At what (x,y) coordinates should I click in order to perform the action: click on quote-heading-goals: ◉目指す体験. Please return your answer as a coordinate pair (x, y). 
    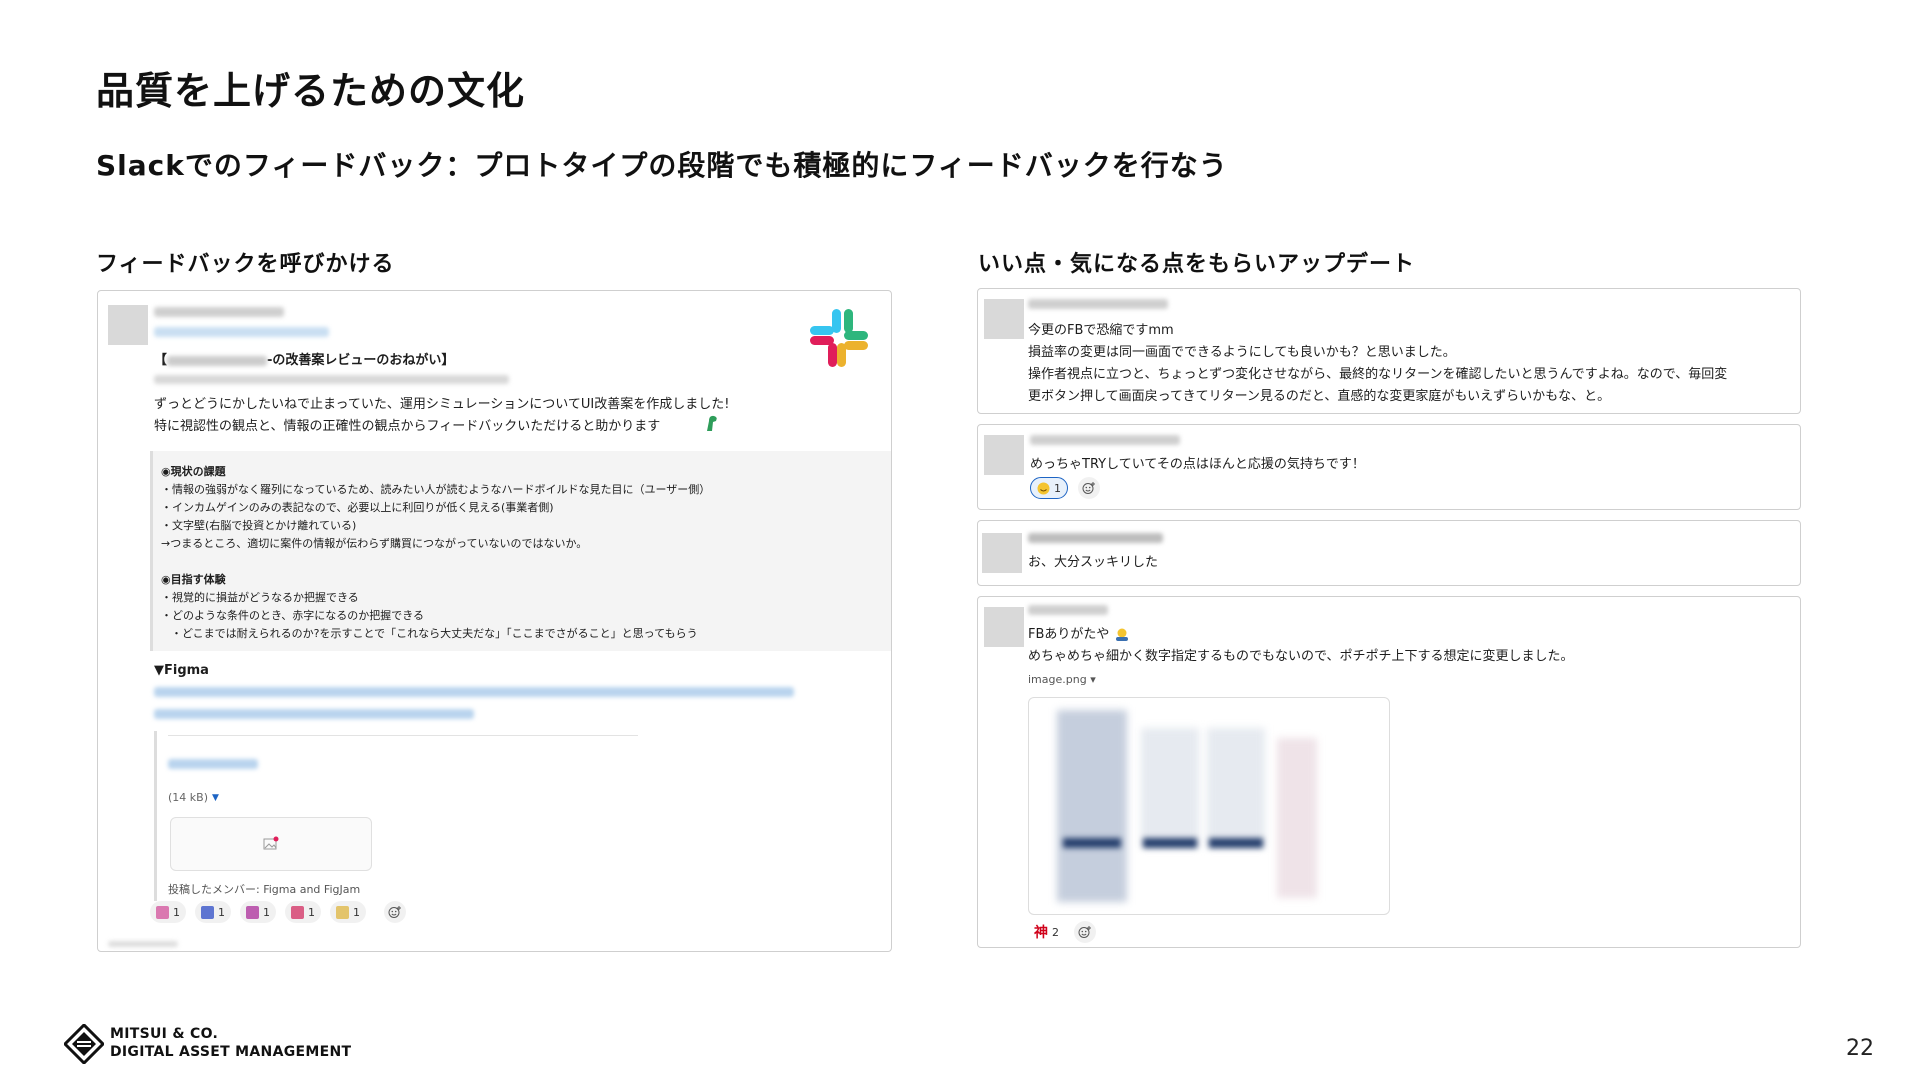
    Looking at the image, I should click on (193, 579).